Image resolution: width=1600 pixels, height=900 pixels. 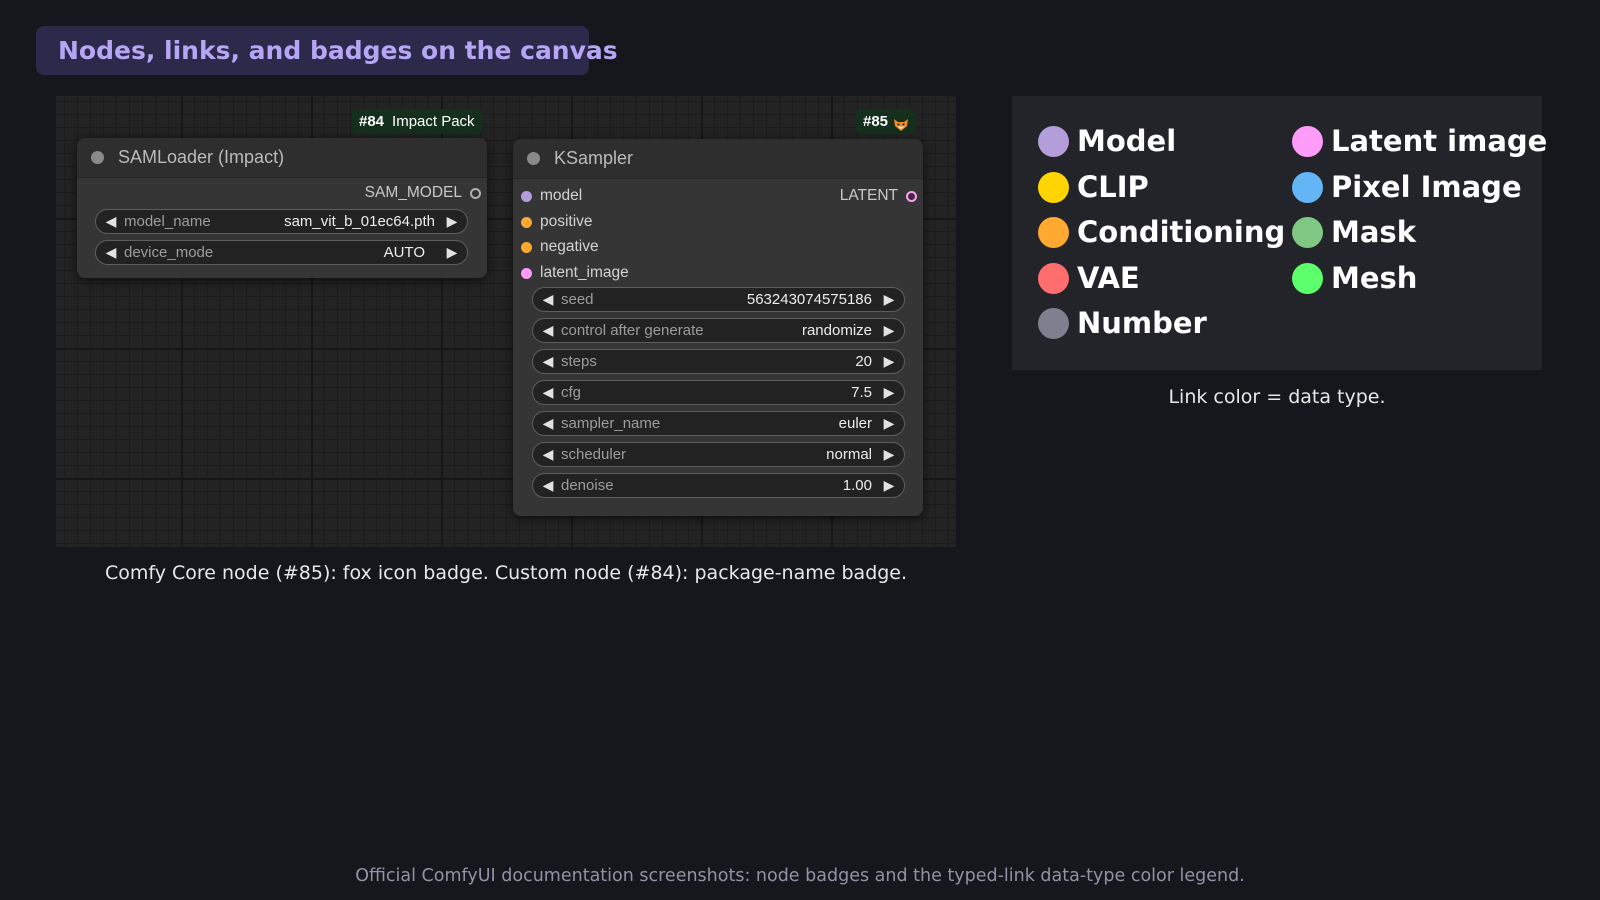 I want to click on widget-value: 1.00, so click(x=857, y=485).